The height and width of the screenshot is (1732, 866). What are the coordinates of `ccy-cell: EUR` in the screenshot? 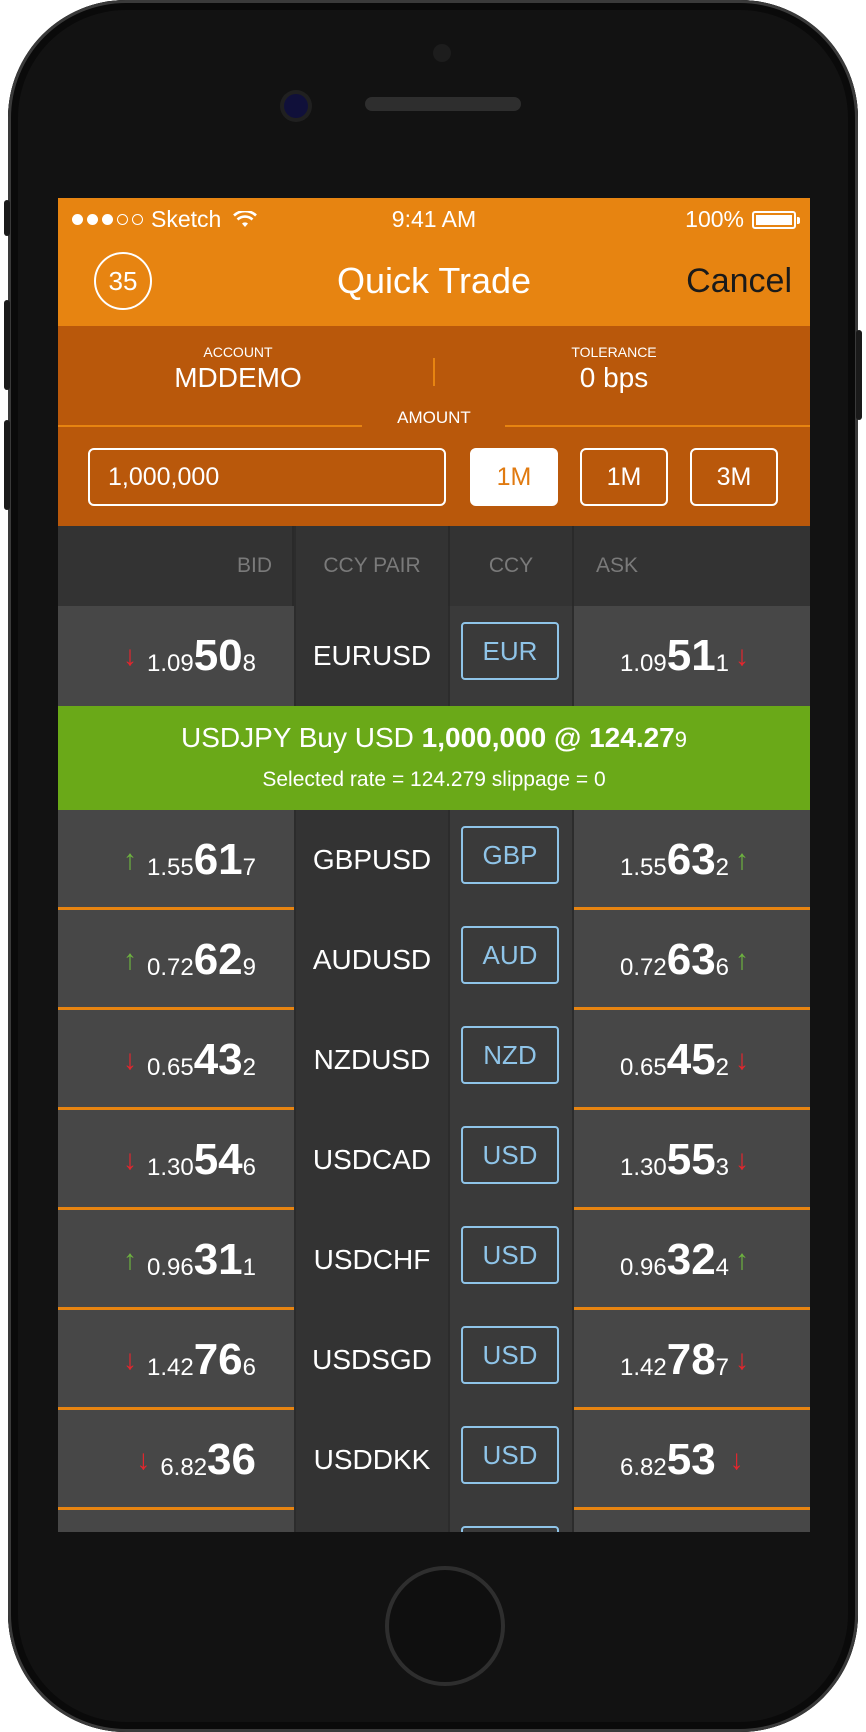 It's located at (511, 656).